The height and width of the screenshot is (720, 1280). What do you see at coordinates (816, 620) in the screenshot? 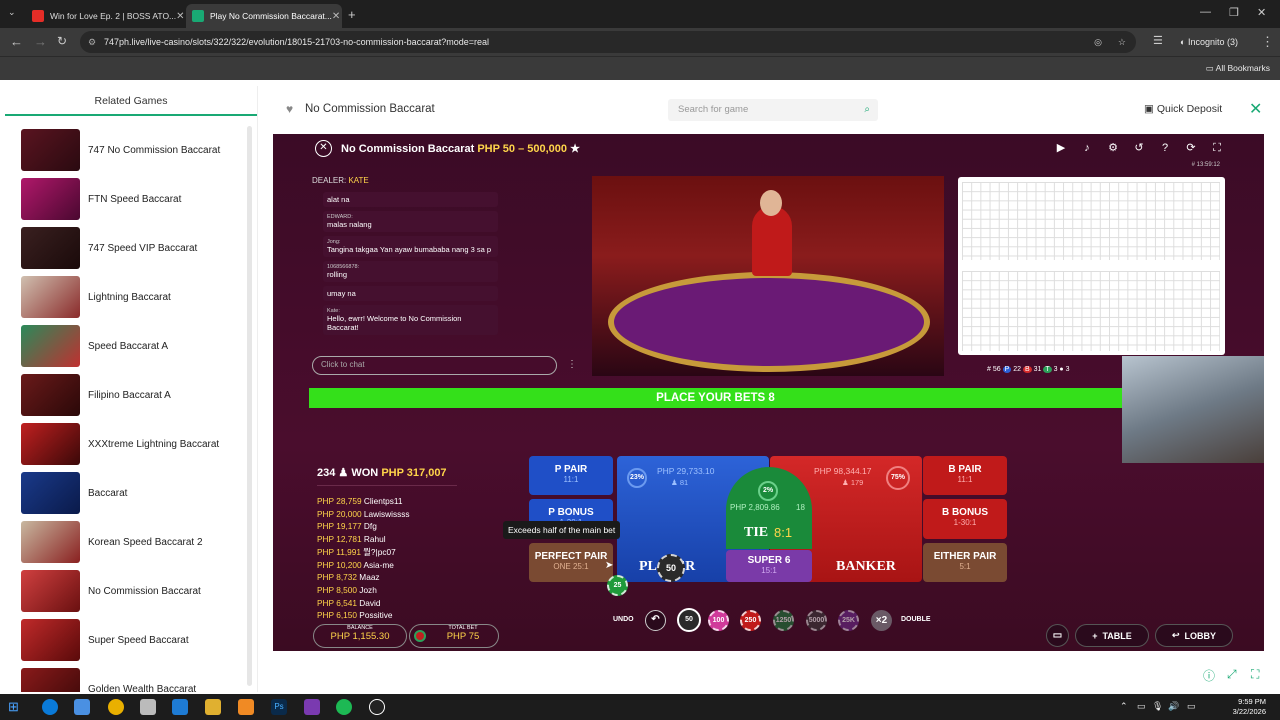
I see `chip-5000: 5000` at bounding box center [816, 620].